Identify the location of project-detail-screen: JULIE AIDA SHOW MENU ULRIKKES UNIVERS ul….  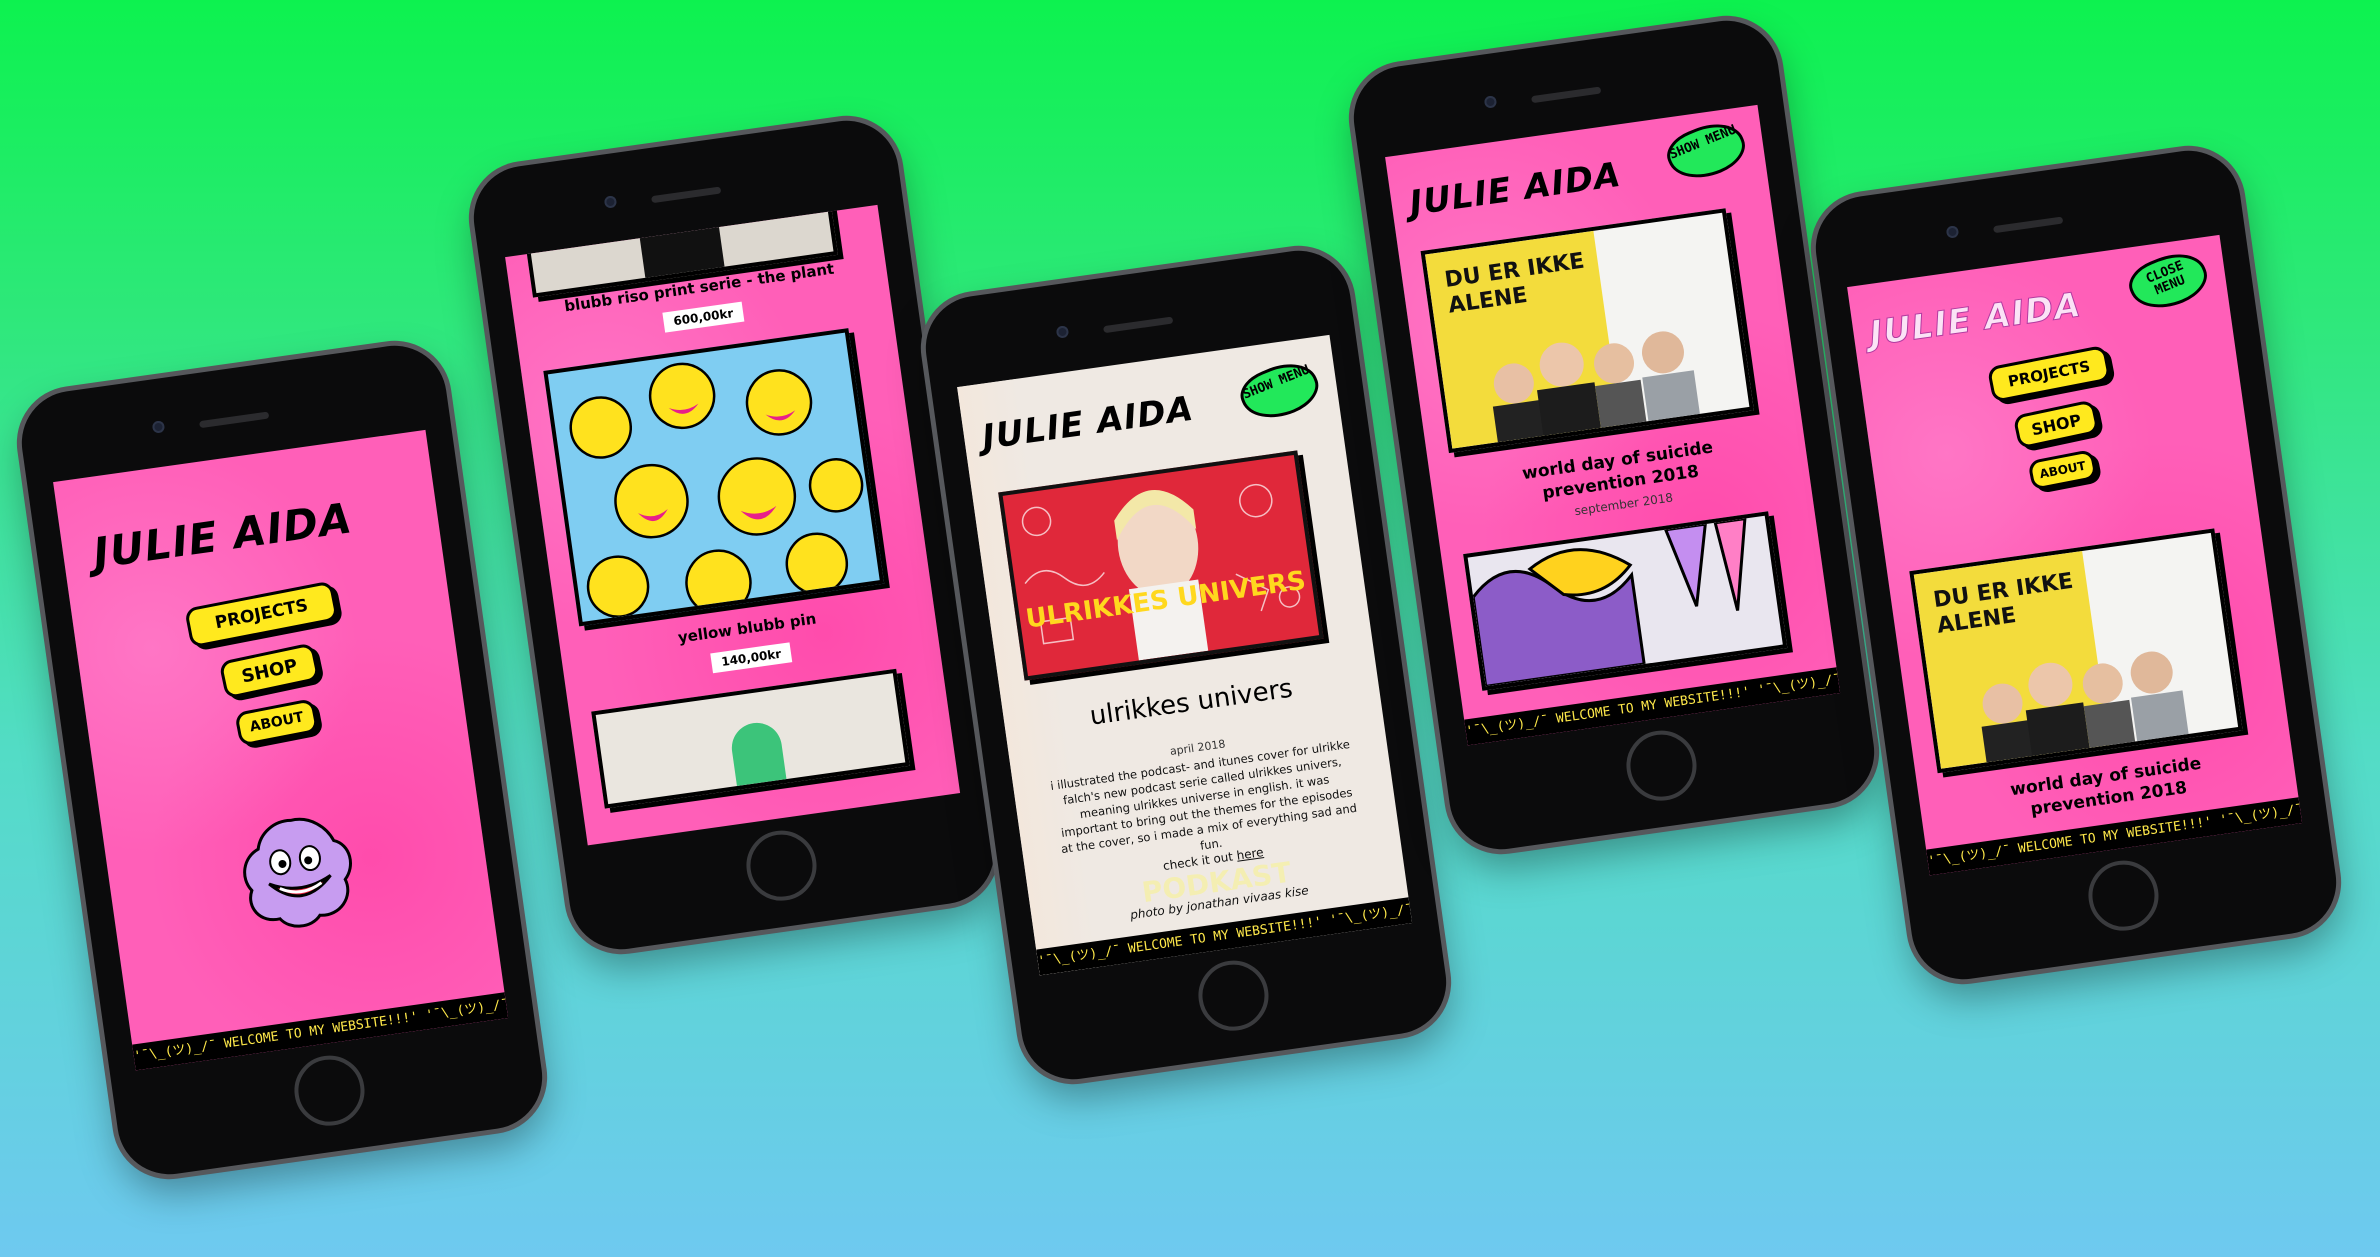
(1185, 655).